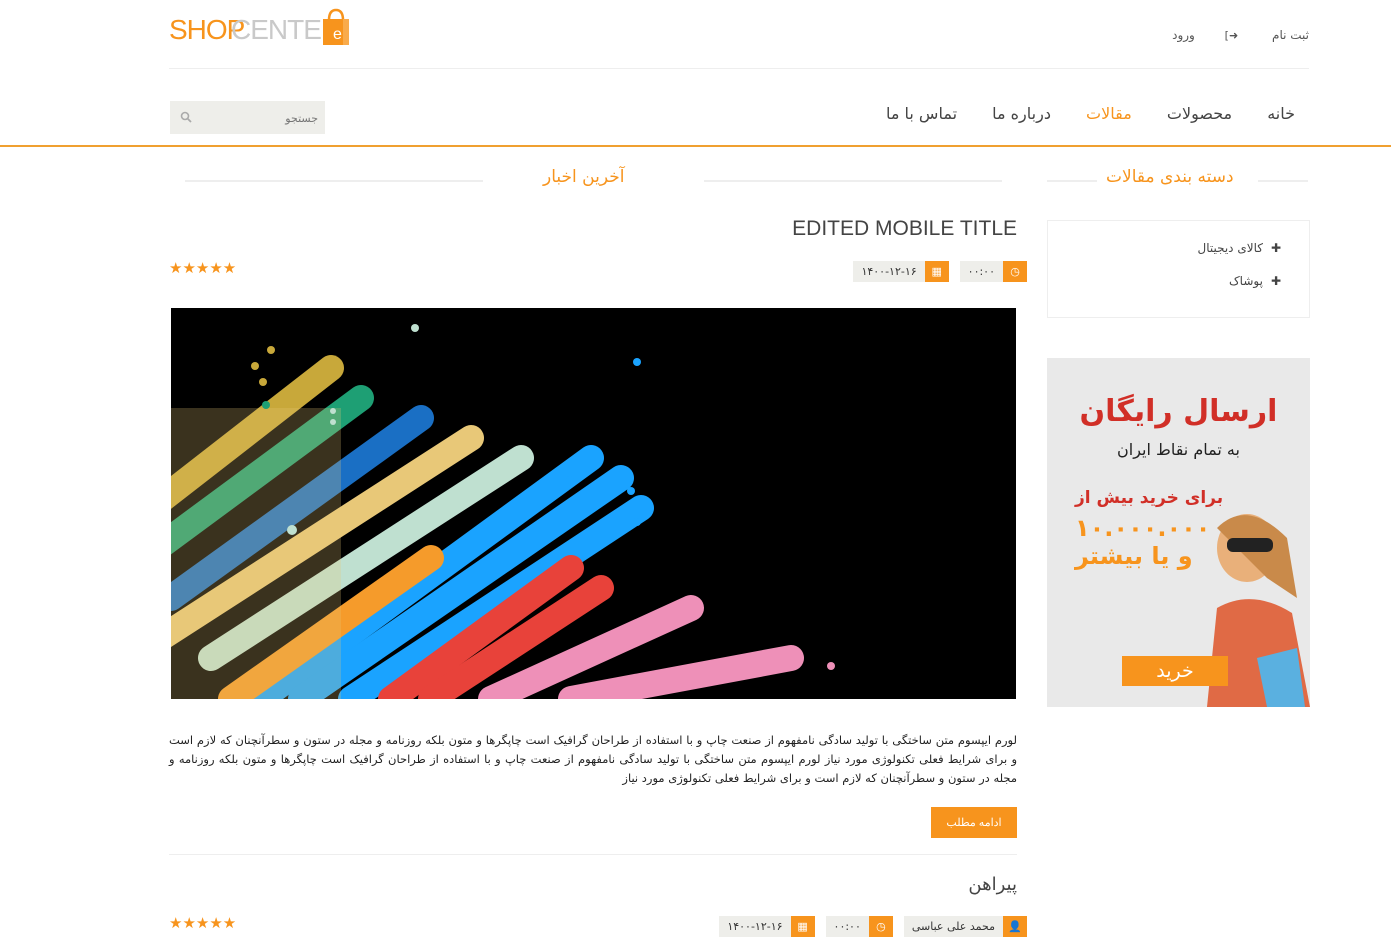 The image size is (1391, 939). I want to click on nav-divider, so click(695, 146).